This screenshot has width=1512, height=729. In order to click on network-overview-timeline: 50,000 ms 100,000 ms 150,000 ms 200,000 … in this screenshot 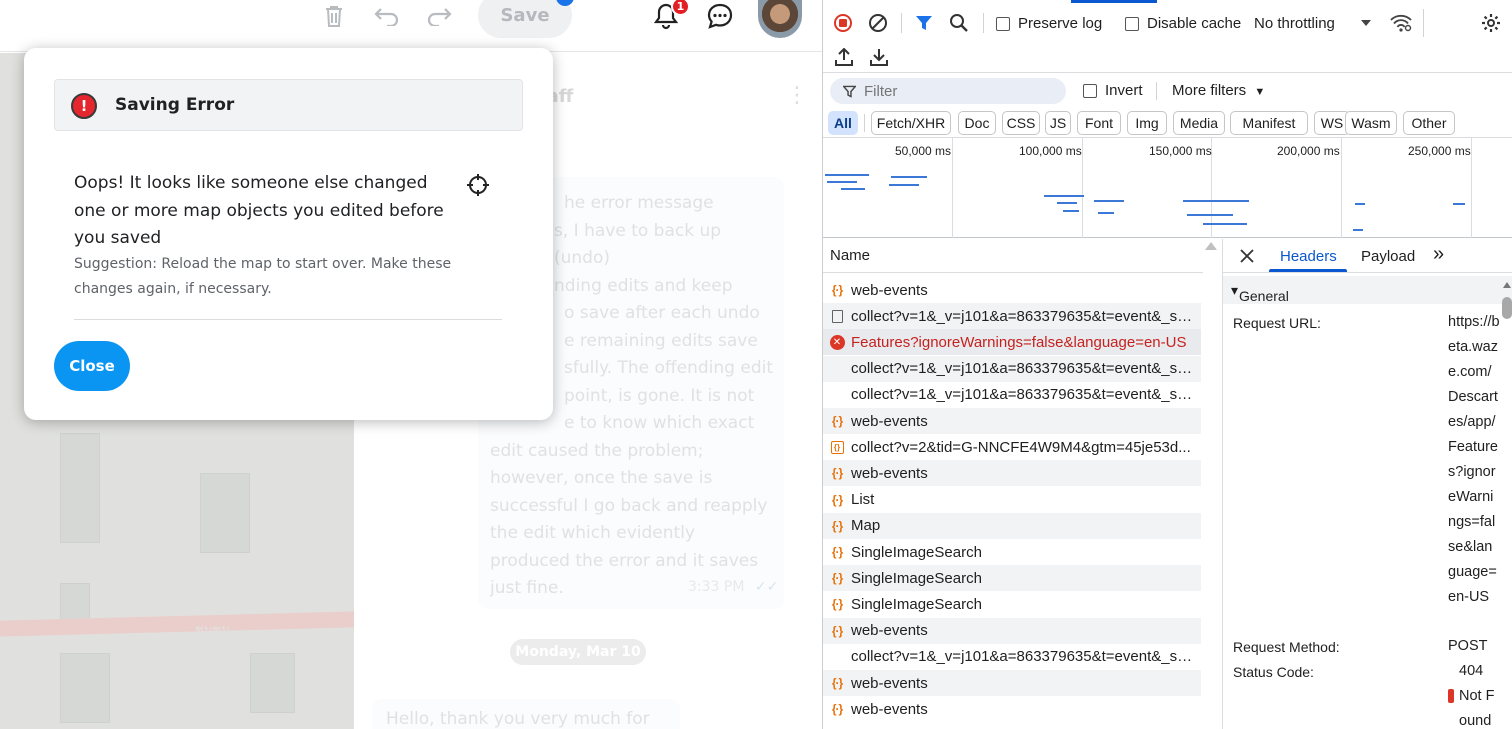, I will do `click(1167, 188)`.